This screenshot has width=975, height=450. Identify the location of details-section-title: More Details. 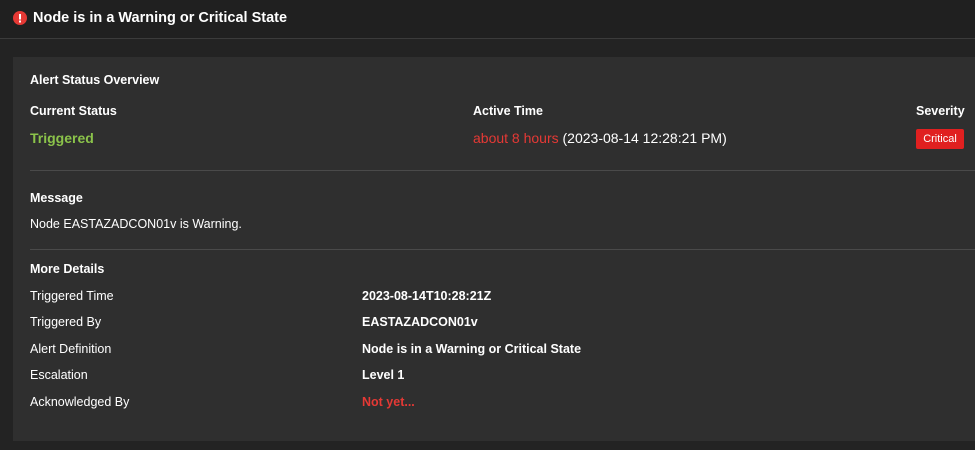
(67, 269).